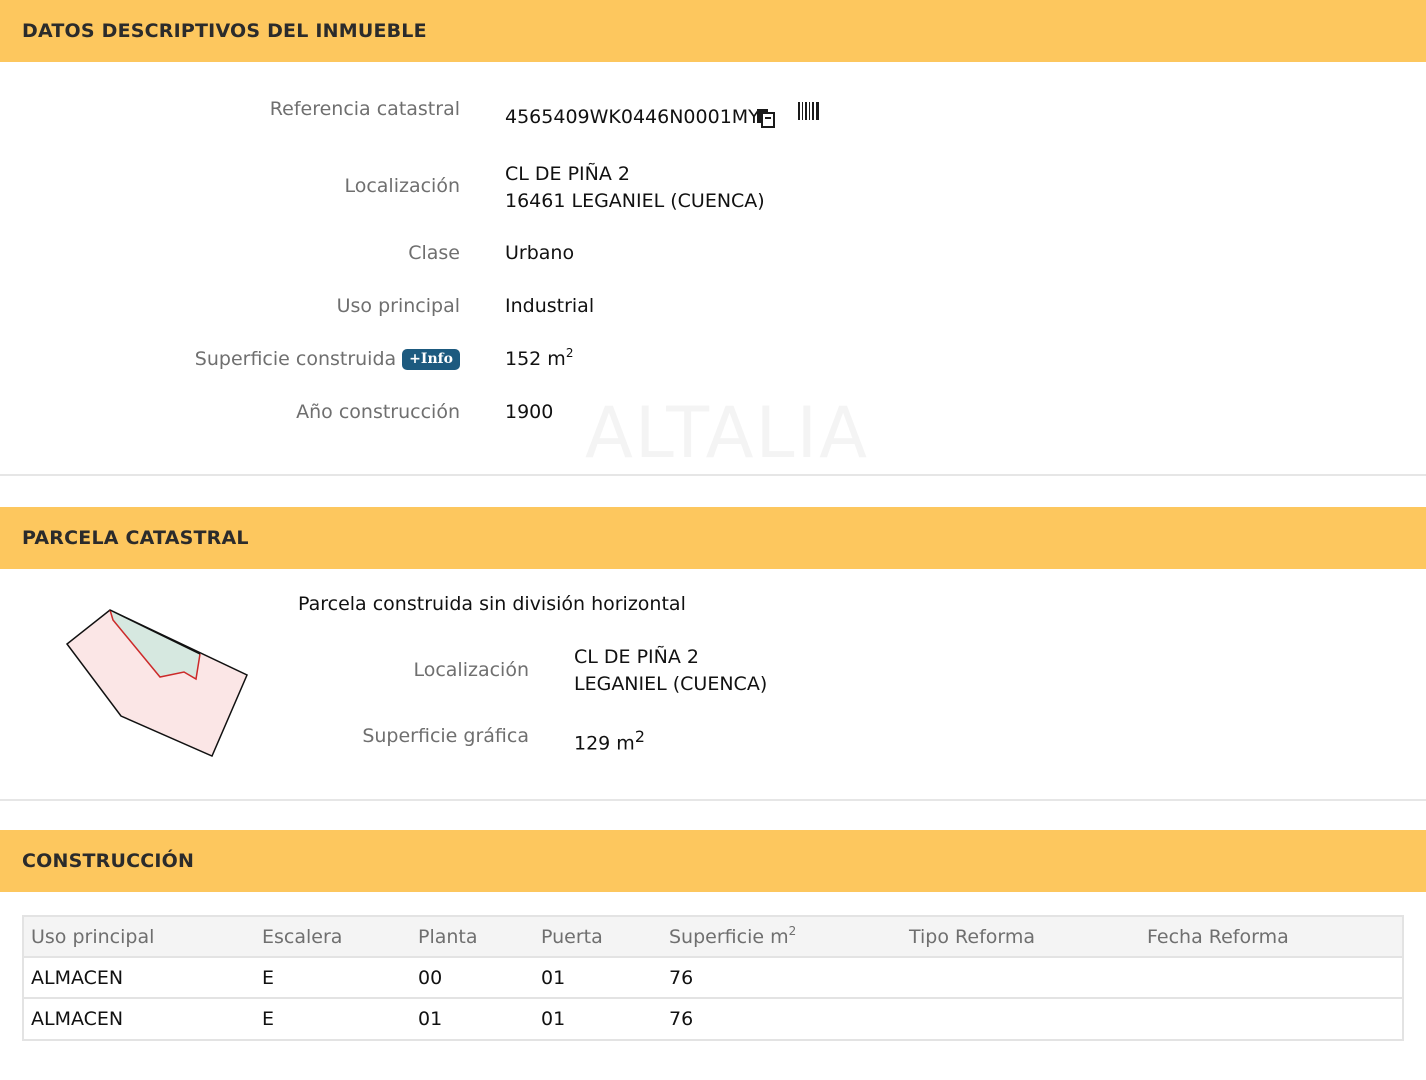 The height and width of the screenshot is (1080, 1426). Describe the element at coordinates (671, 684) in the screenshot. I see `value-parcela-localizacion-line2: LEGANIEL (CUENCA)` at that location.